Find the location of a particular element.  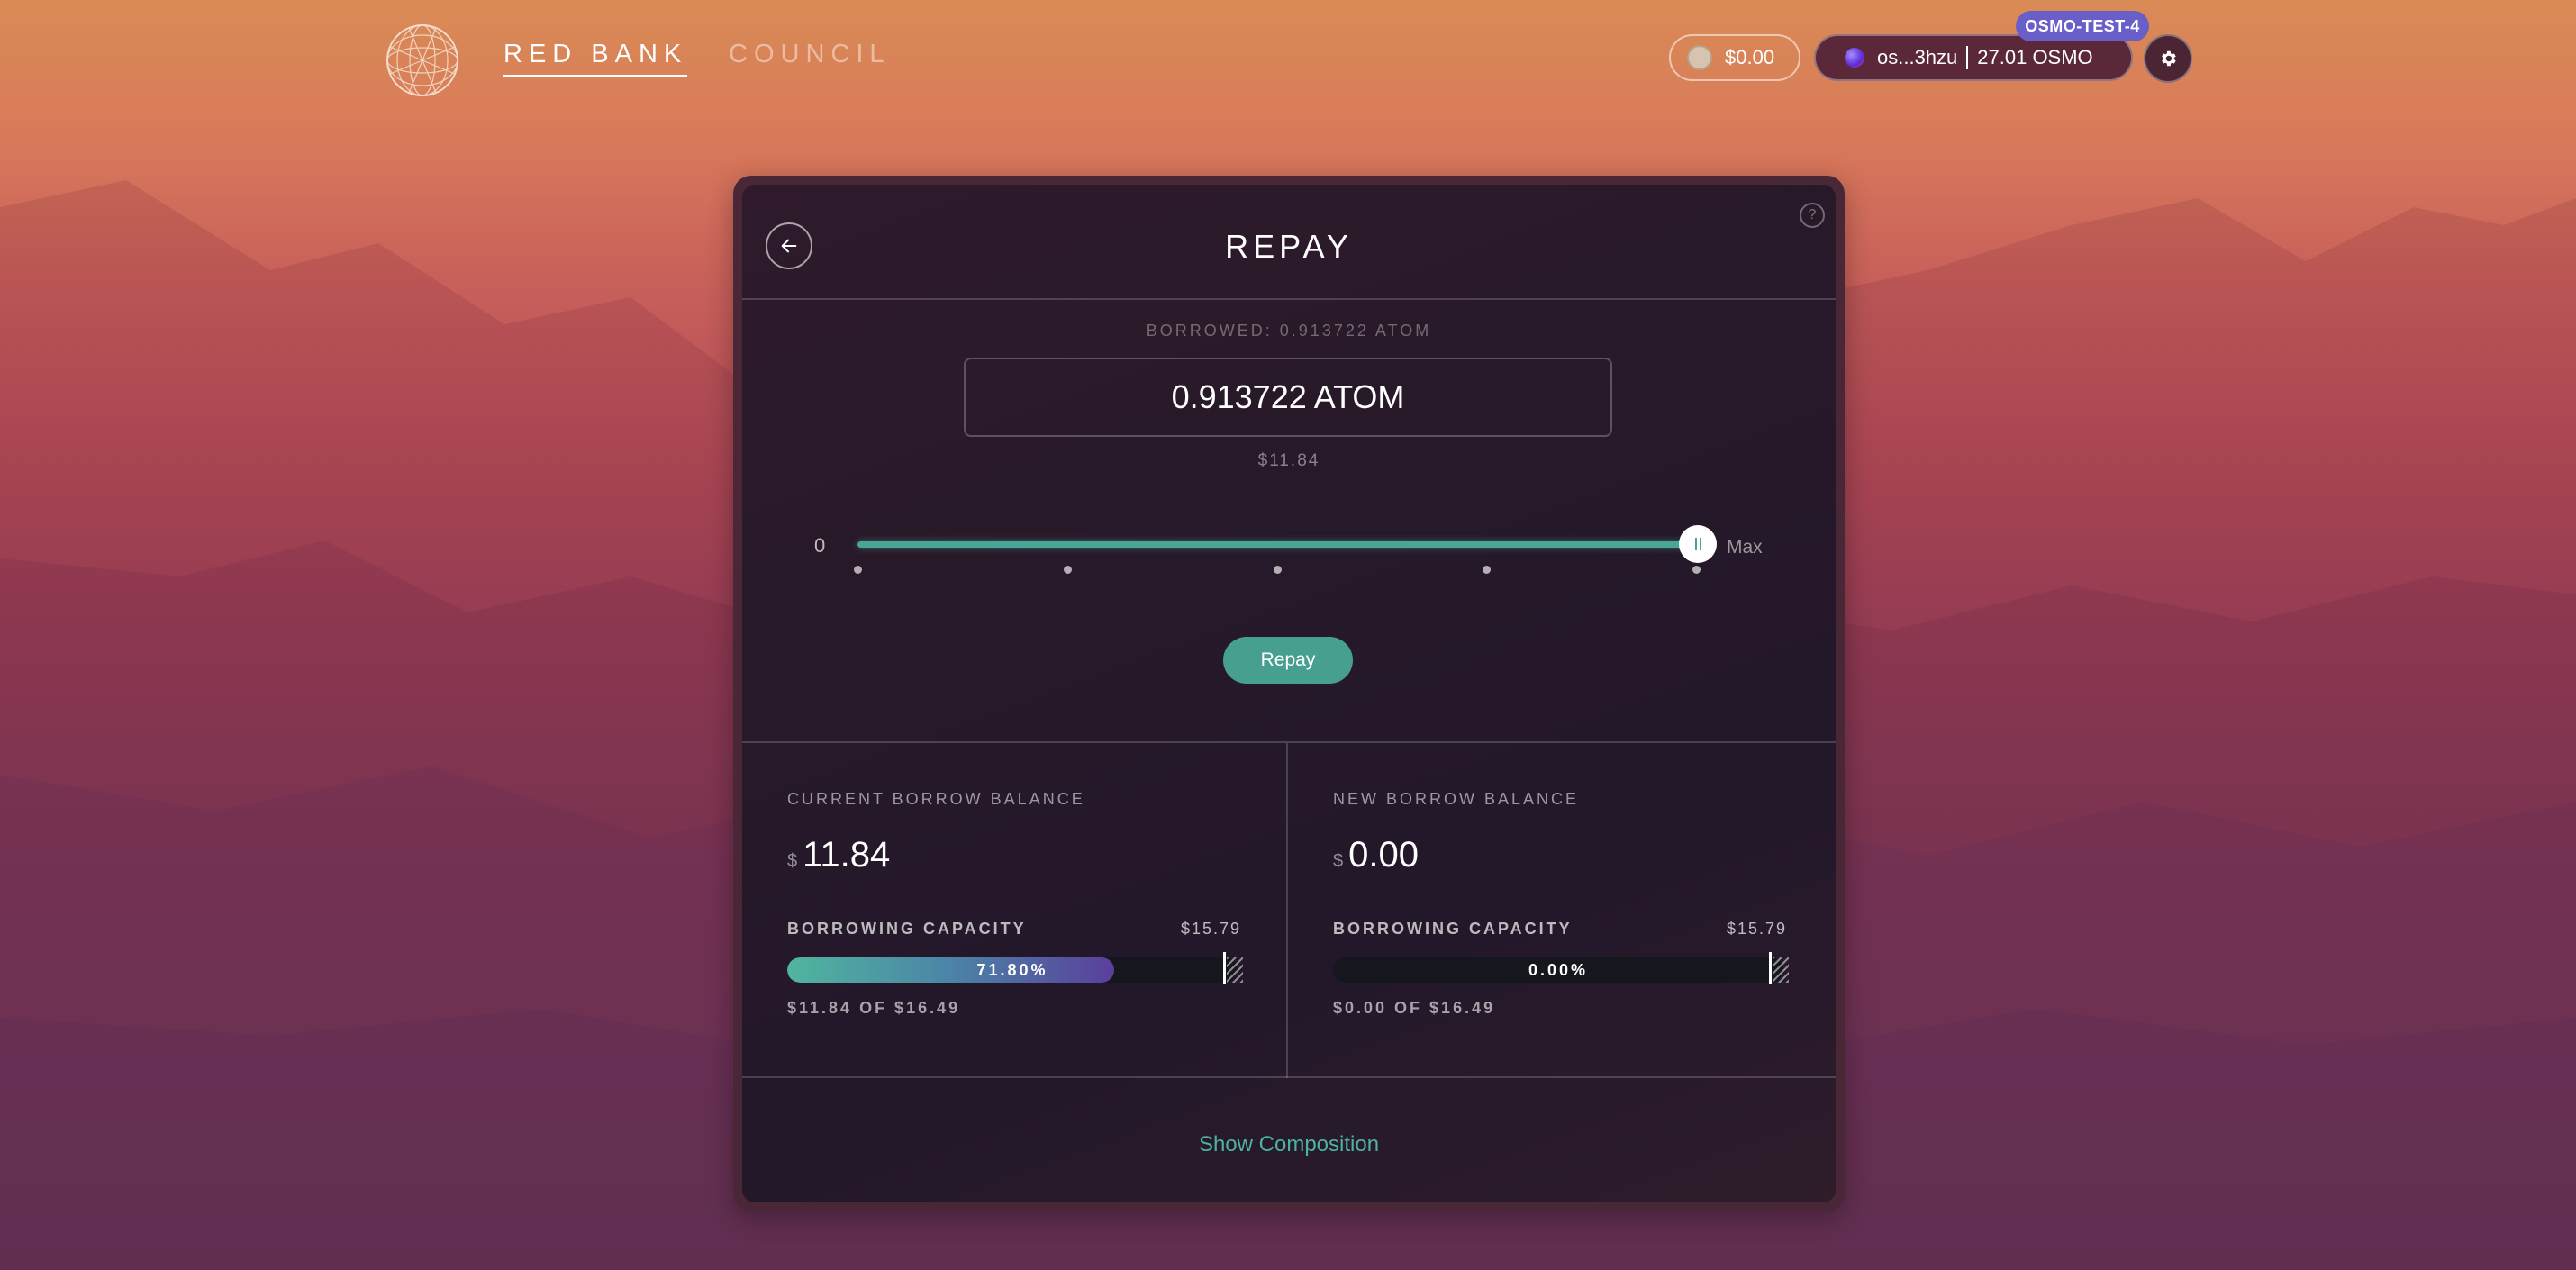

coin-icon is located at coordinates (1699, 57).